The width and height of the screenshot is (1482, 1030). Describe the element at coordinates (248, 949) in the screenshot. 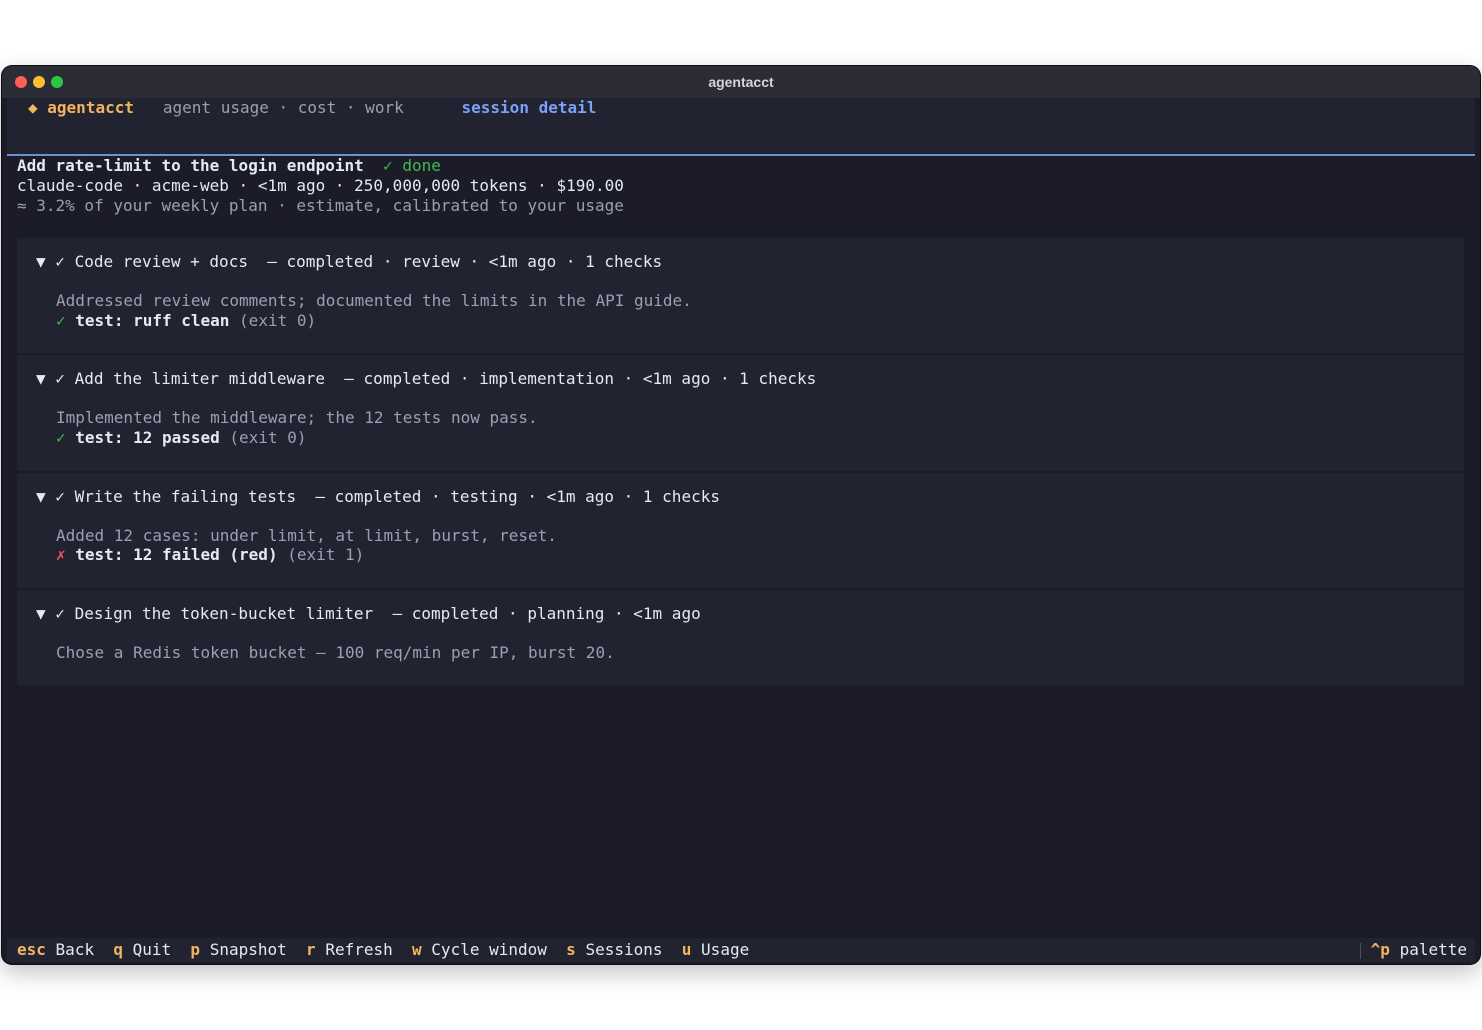

I see `binding-label: Snapshot` at that location.